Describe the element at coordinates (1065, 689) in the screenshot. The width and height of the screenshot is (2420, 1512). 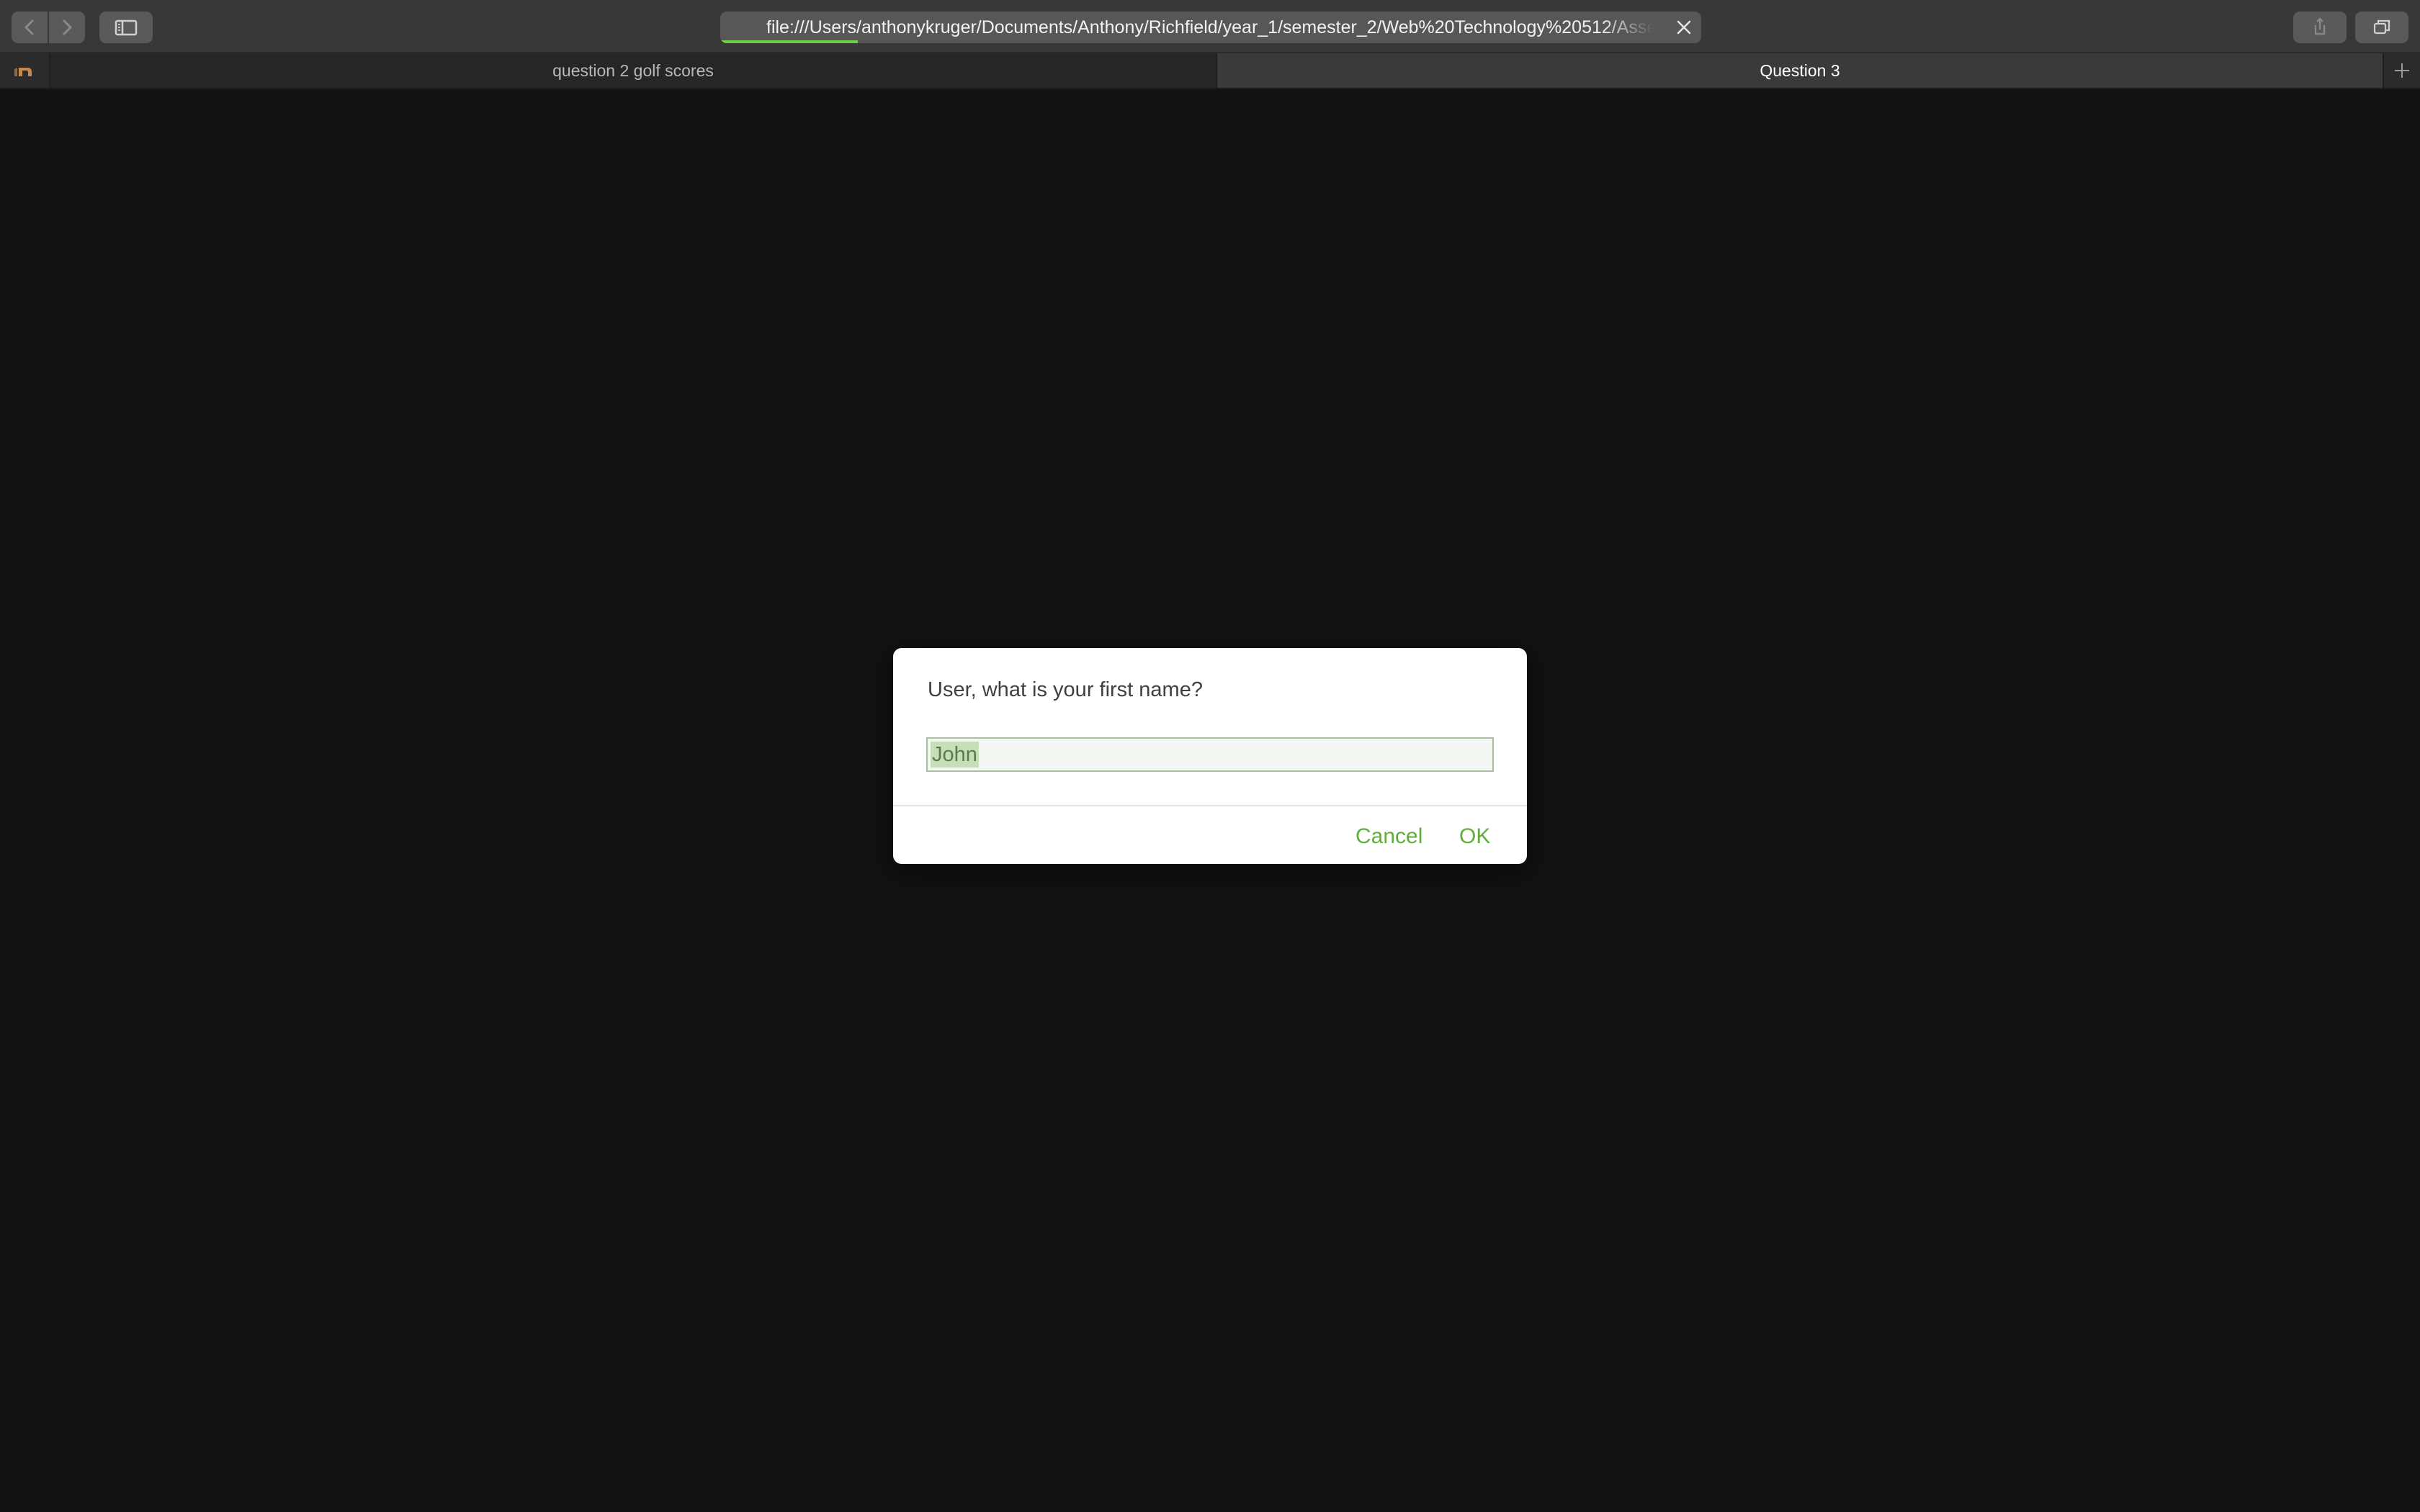
I see `dialog-message: User, what is your first name?` at that location.